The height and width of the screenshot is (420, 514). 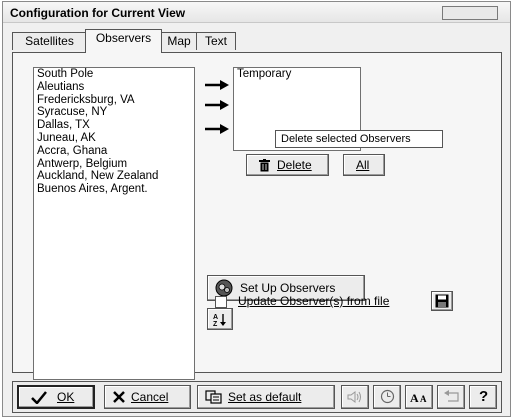 I want to click on font-size-icon: A A, so click(x=418, y=397).